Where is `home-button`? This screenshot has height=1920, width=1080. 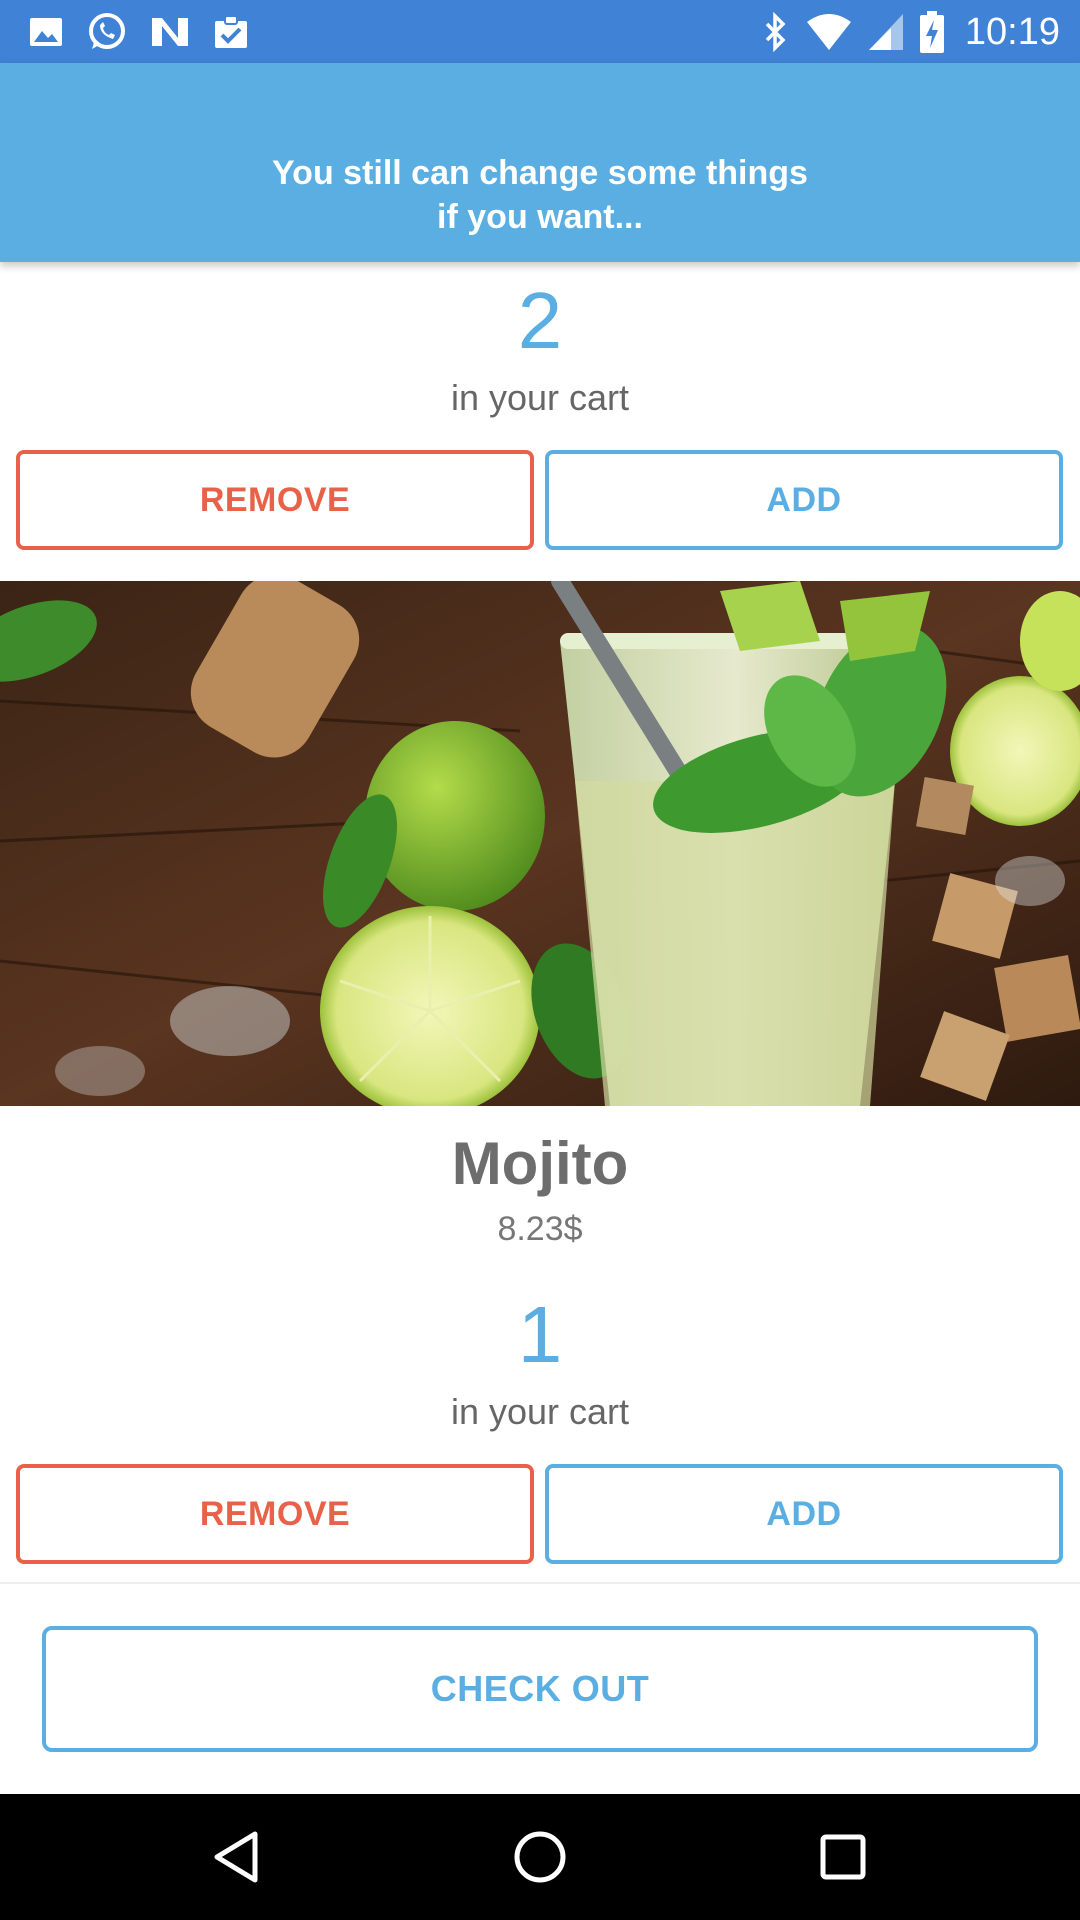 home-button is located at coordinates (540, 1857).